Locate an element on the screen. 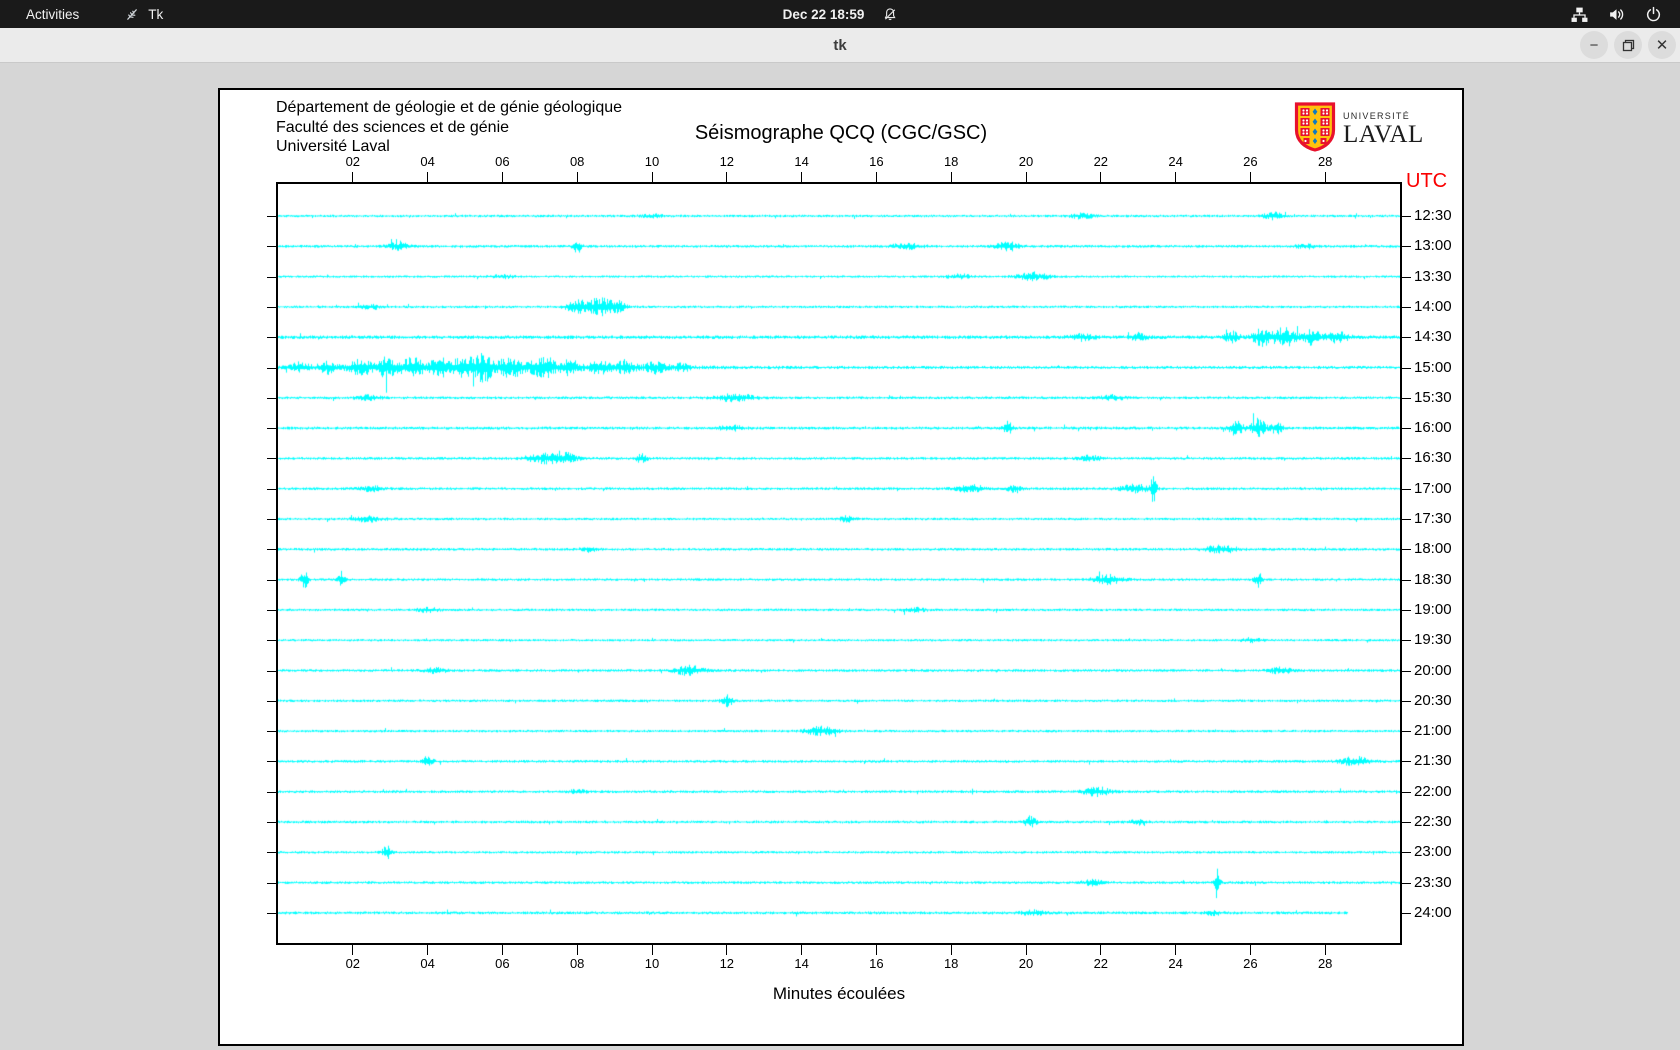  utc-time-label: 16:00 is located at coordinates (1433, 428).